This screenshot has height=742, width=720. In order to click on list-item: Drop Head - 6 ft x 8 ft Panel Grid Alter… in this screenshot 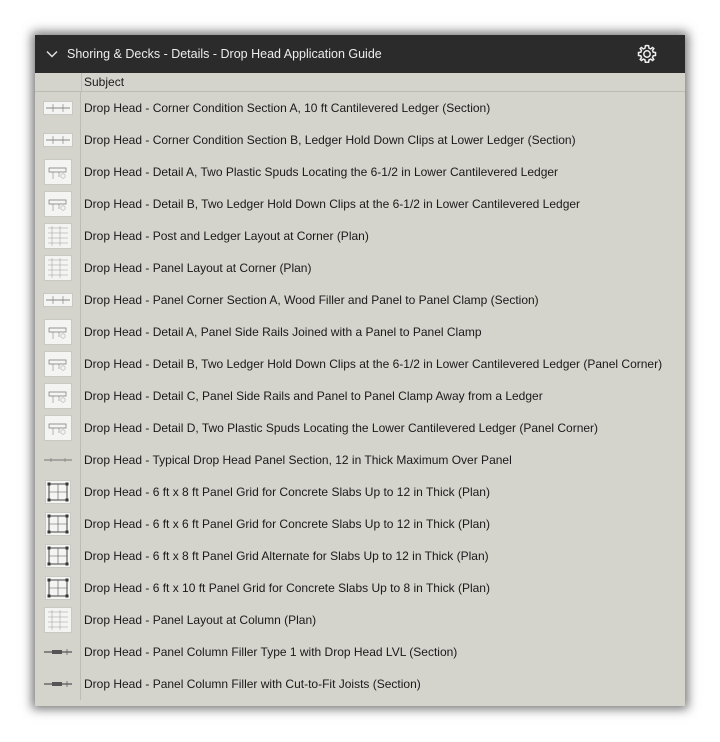, I will do `click(360, 556)`.